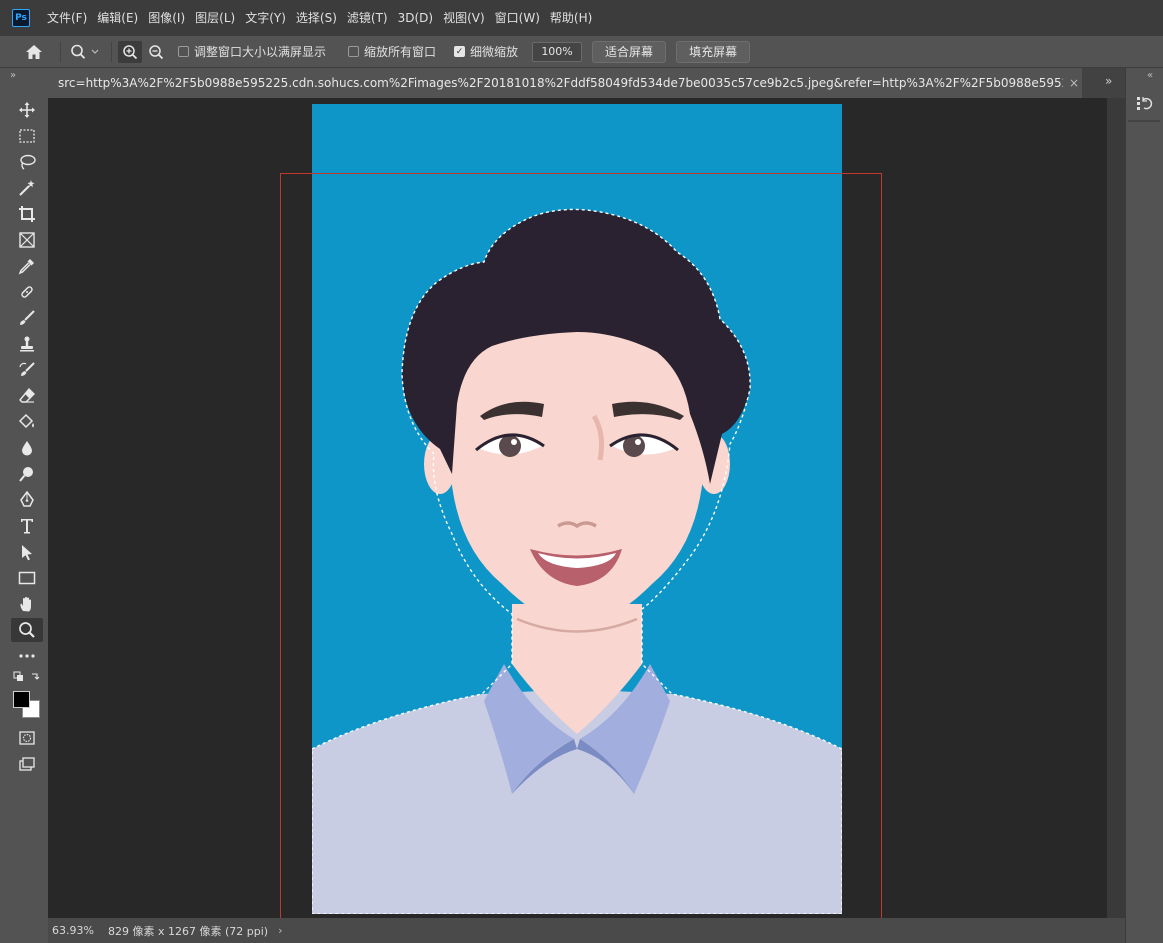  I want to click on collapse-panels-icon: «, so click(1150, 75).